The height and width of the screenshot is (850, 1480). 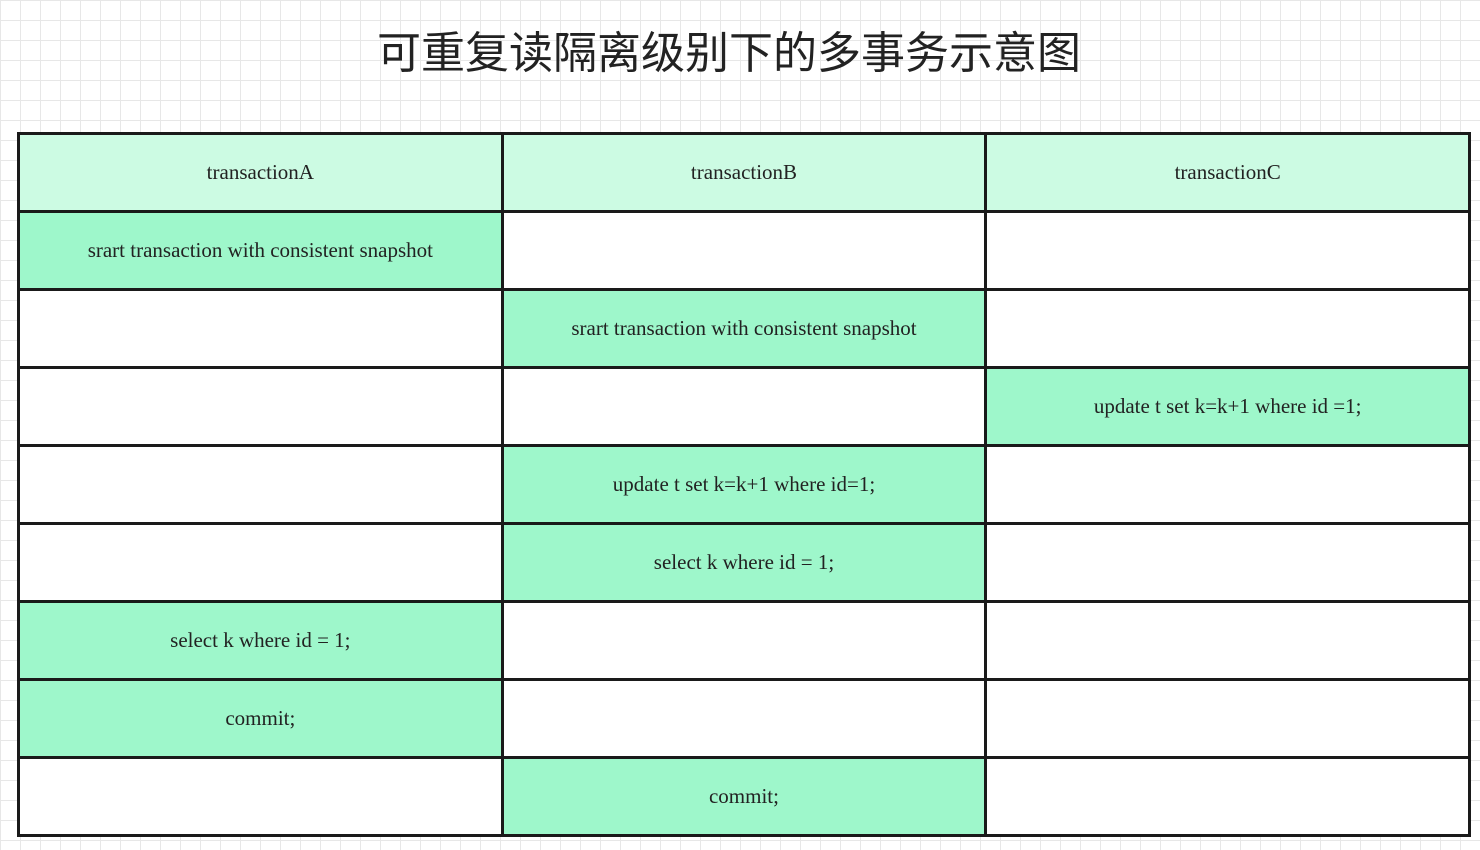 I want to click on step-5-transaction-c, so click(x=1227, y=562).